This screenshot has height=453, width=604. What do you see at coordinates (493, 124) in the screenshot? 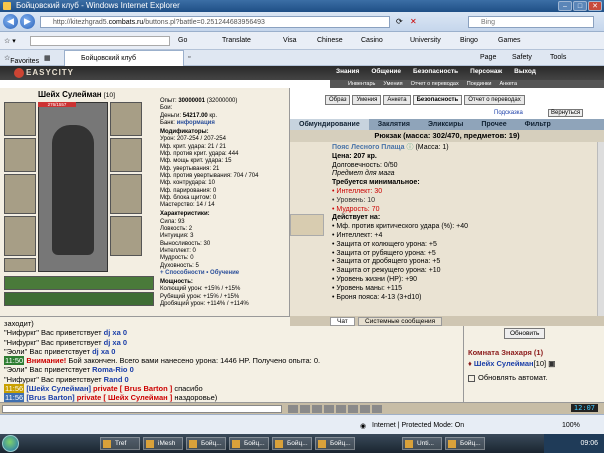
I see `tab-other: Прочее` at bounding box center [493, 124].